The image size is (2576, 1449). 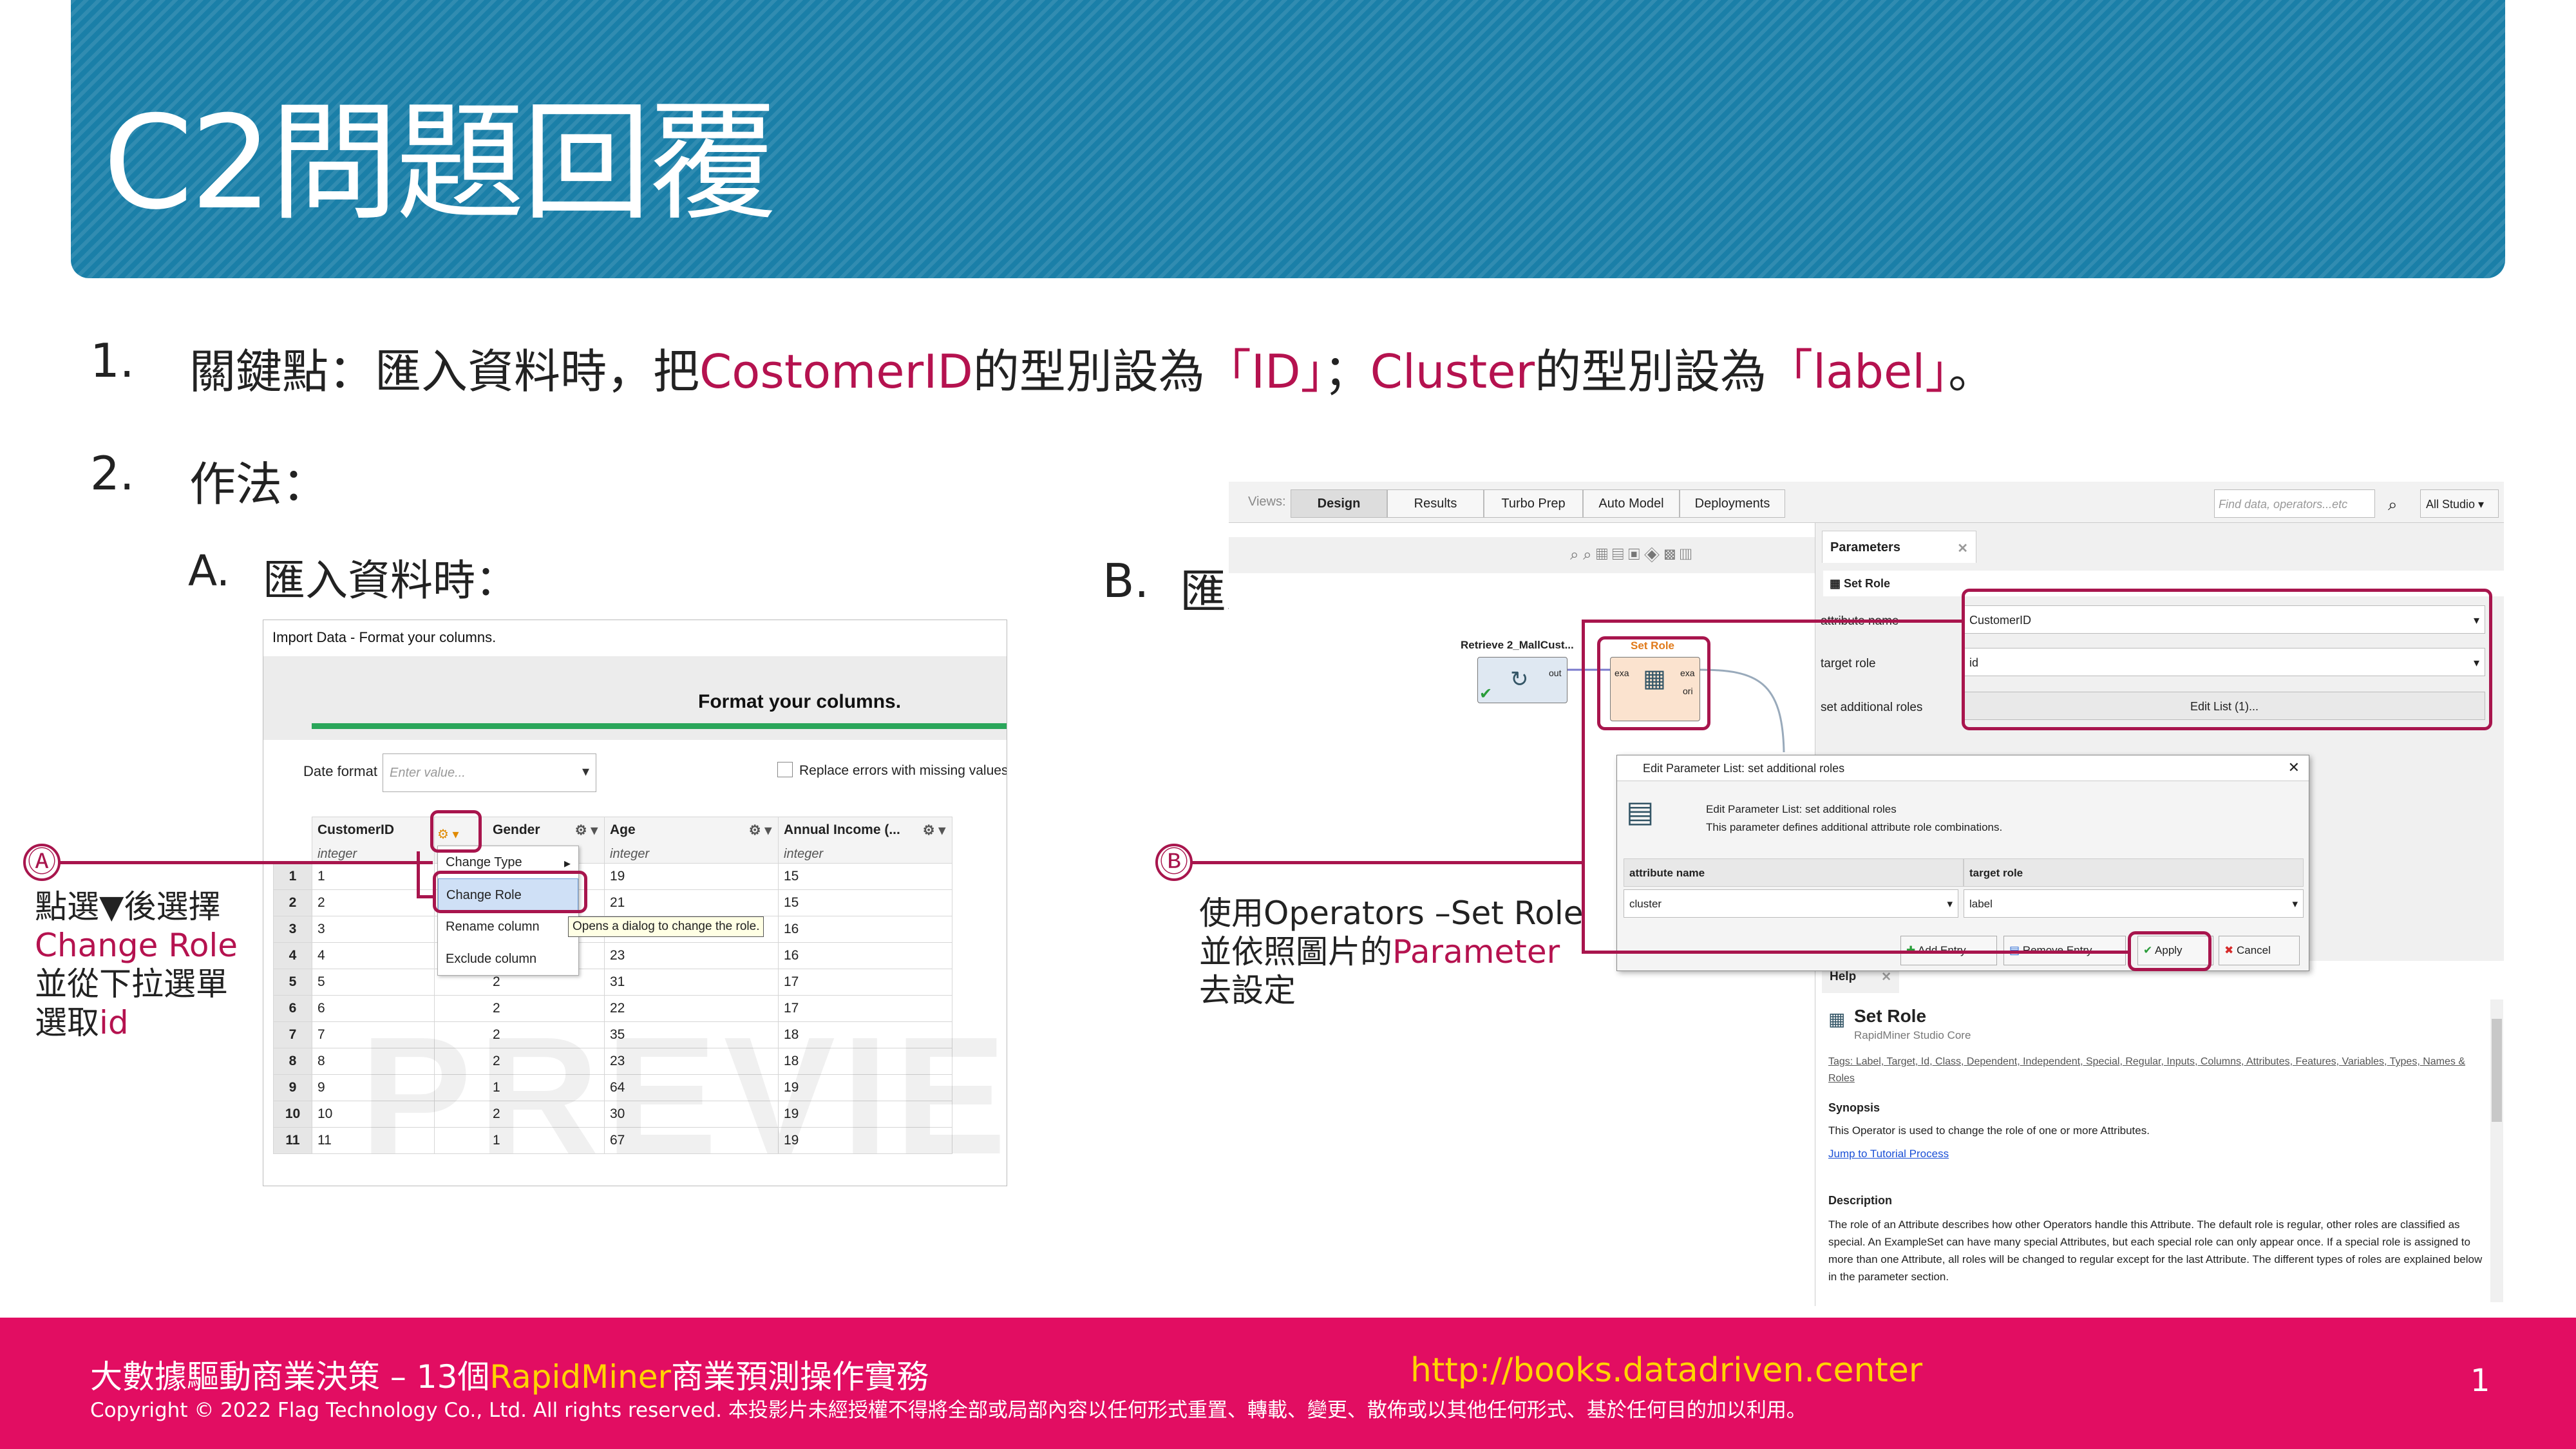 I want to click on point1-text-a: 關鍵點：匯入資料時，把, so click(x=445, y=372).